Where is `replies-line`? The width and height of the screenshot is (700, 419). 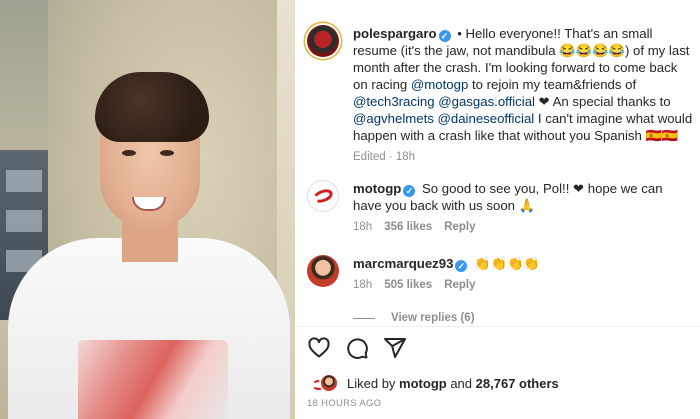
replies-line is located at coordinates (364, 318).